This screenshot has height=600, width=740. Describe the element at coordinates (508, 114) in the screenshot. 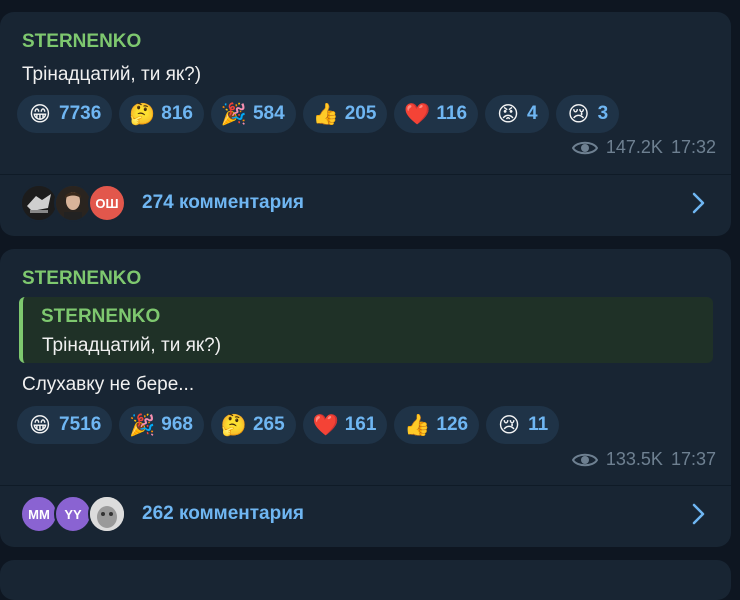

I see `angry-emoji-icon: 😡` at that location.